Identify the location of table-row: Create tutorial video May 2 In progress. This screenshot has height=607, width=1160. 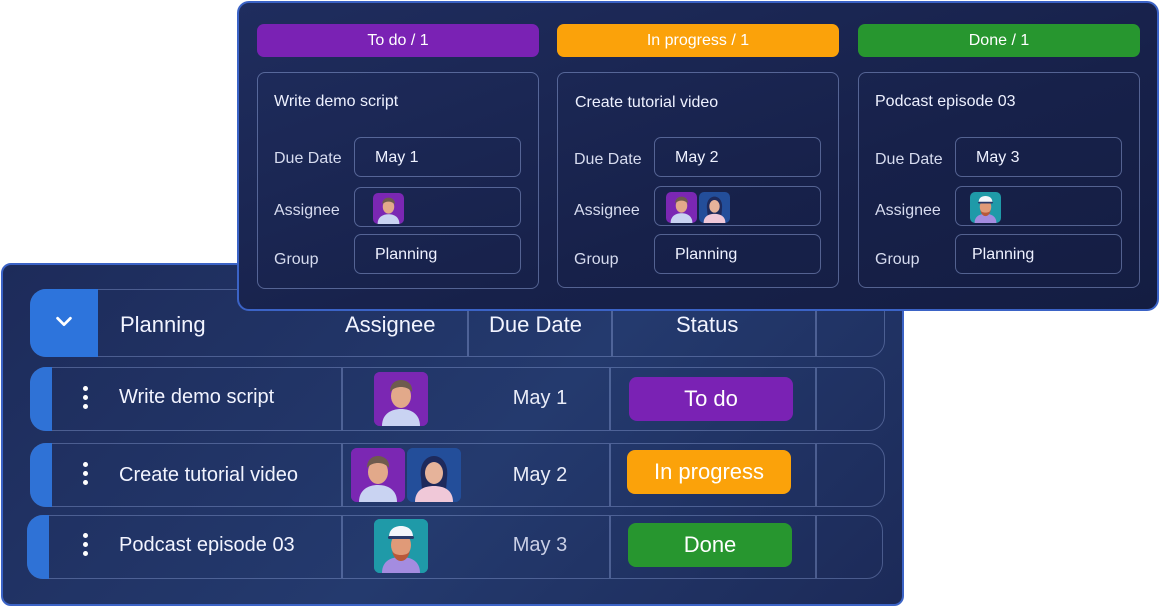
(457, 475).